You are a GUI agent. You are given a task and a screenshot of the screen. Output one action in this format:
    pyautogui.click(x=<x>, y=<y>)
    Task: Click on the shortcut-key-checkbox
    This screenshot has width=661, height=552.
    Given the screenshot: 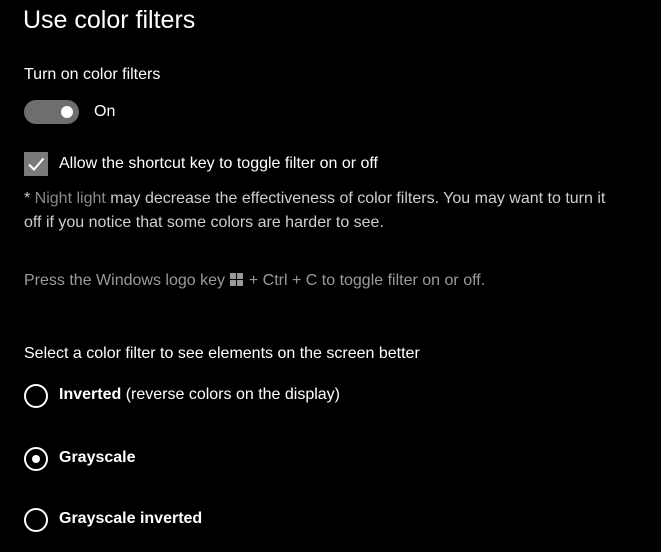 What is the action you would take?
    pyautogui.click(x=36, y=164)
    